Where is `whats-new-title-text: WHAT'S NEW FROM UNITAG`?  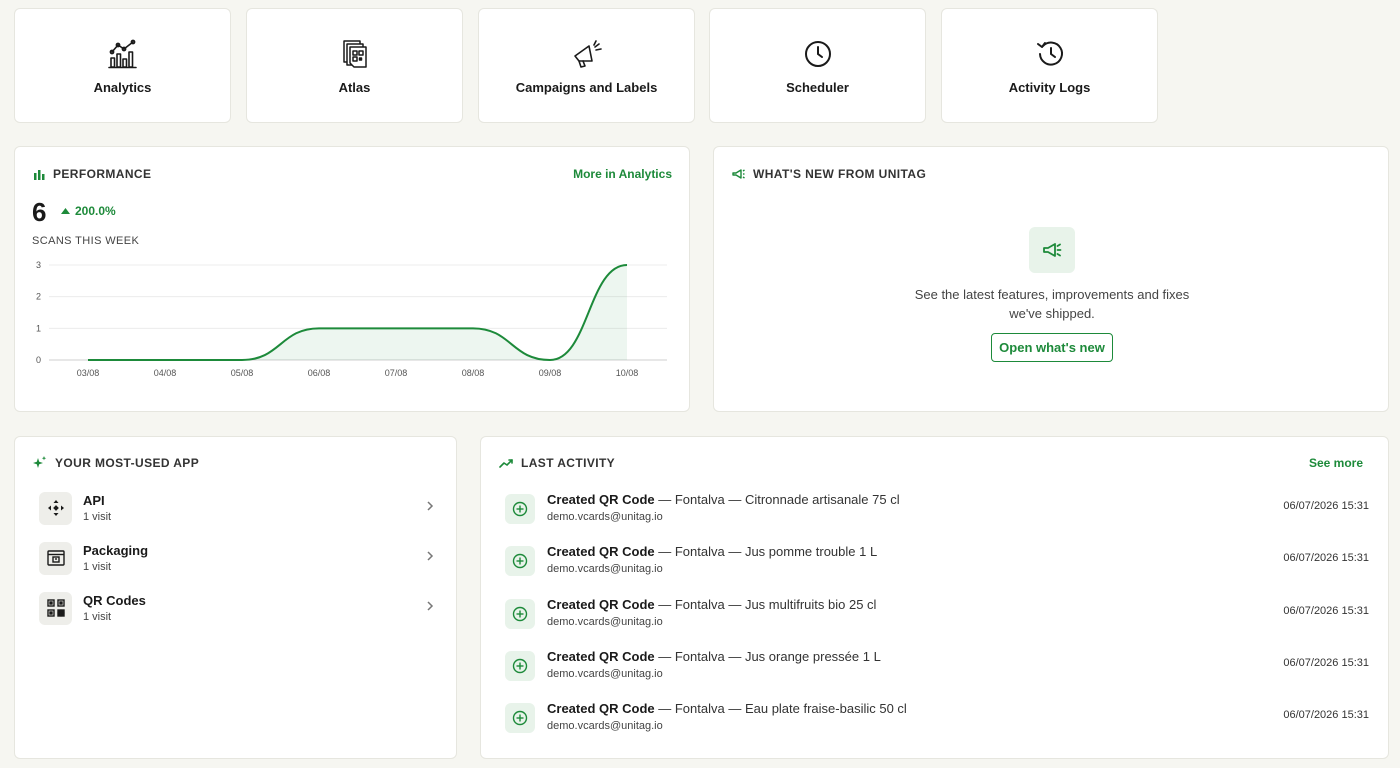 whats-new-title-text: WHAT'S NEW FROM UNITAG is located at coordinates (840, 174).